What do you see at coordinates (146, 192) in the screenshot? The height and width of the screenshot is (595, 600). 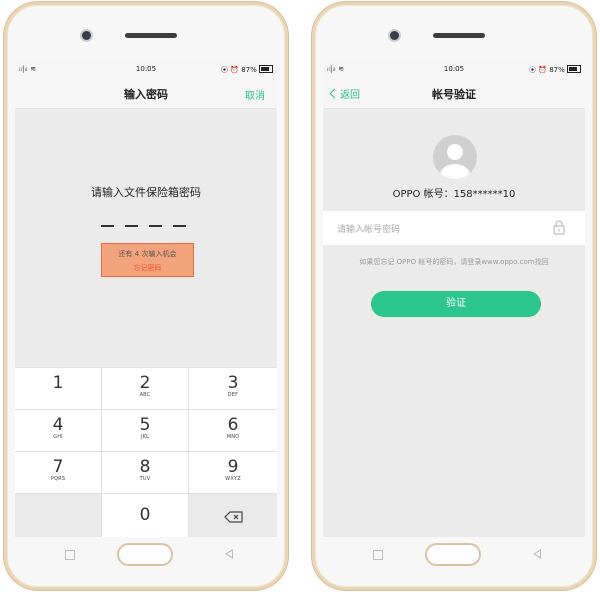 I see `password-prompt: 请输入文件保险箱密码` at bounding box center [146, 192].